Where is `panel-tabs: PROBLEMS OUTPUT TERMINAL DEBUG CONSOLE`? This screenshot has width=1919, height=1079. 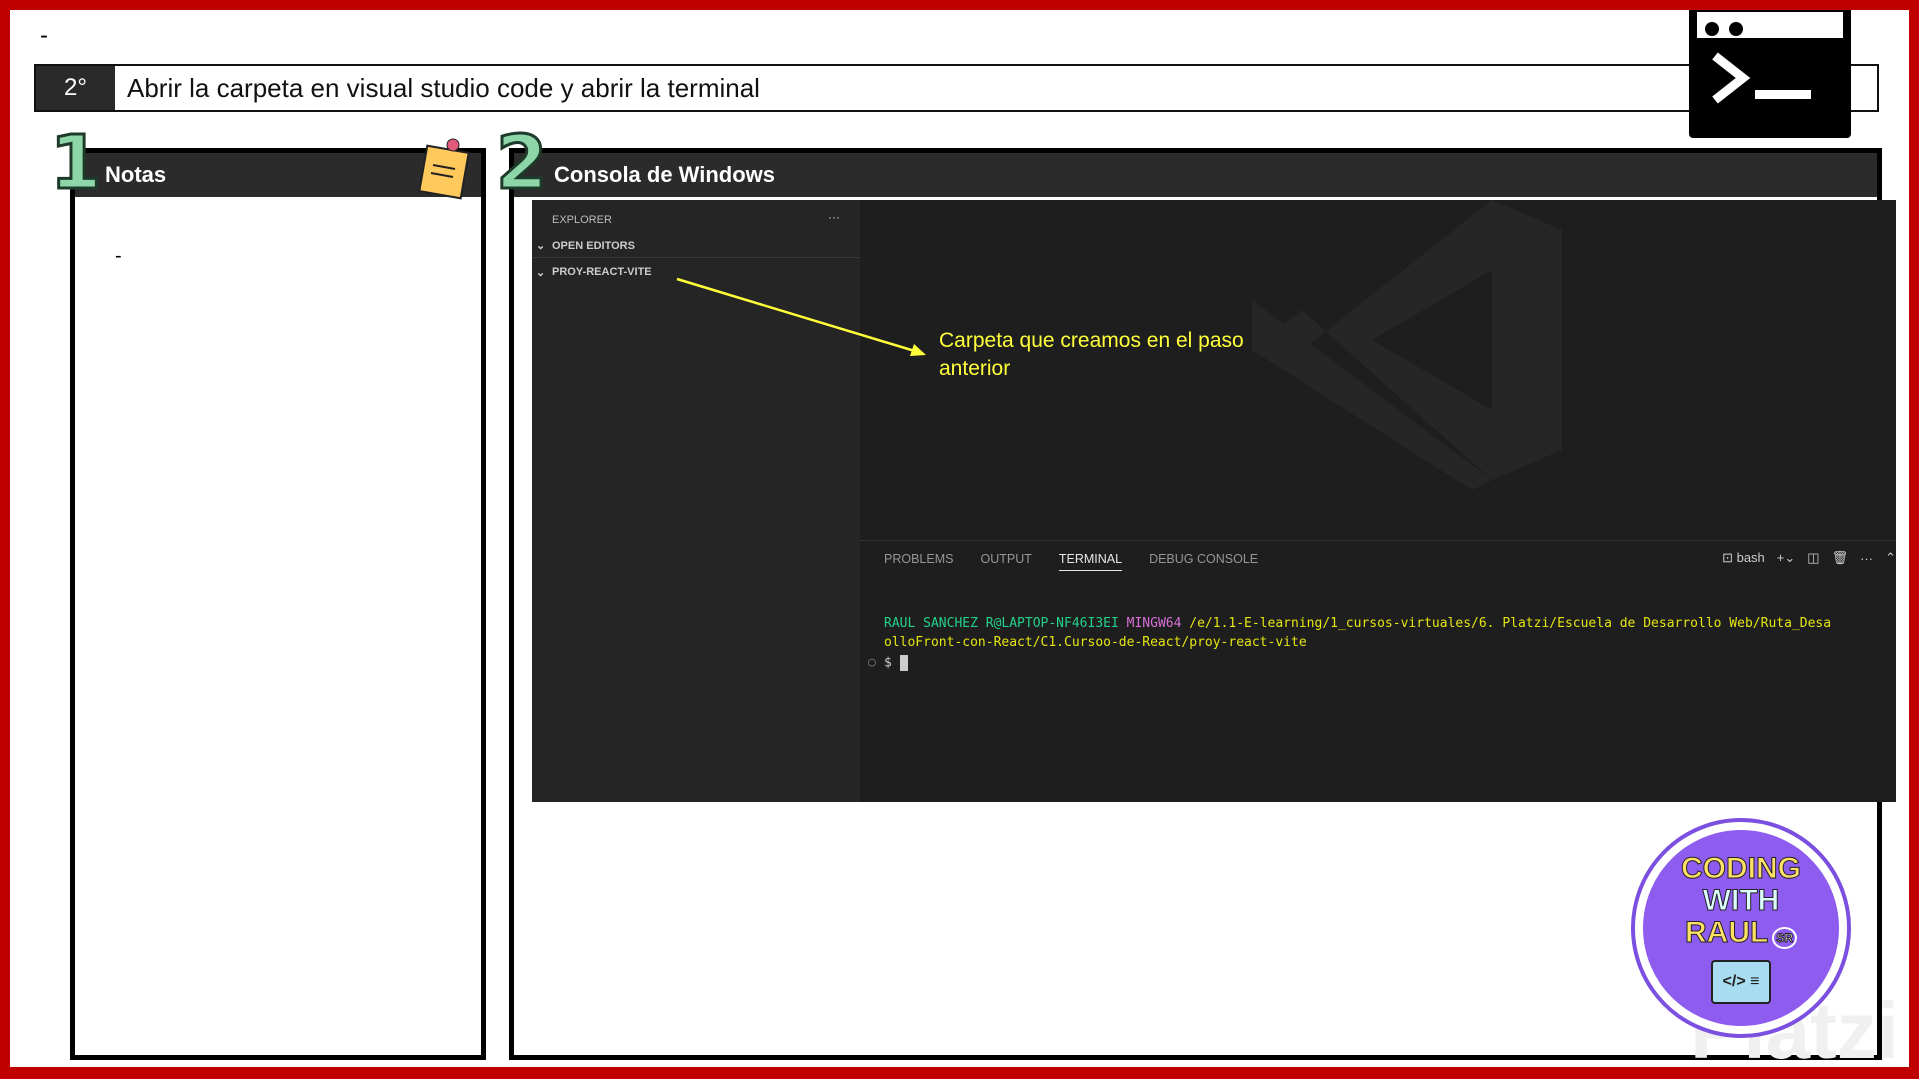 panel-tabs: PROBLEMS OUTPUT TERMINAL DEBUG CONSOLE is located at coordinates (1071, 561).